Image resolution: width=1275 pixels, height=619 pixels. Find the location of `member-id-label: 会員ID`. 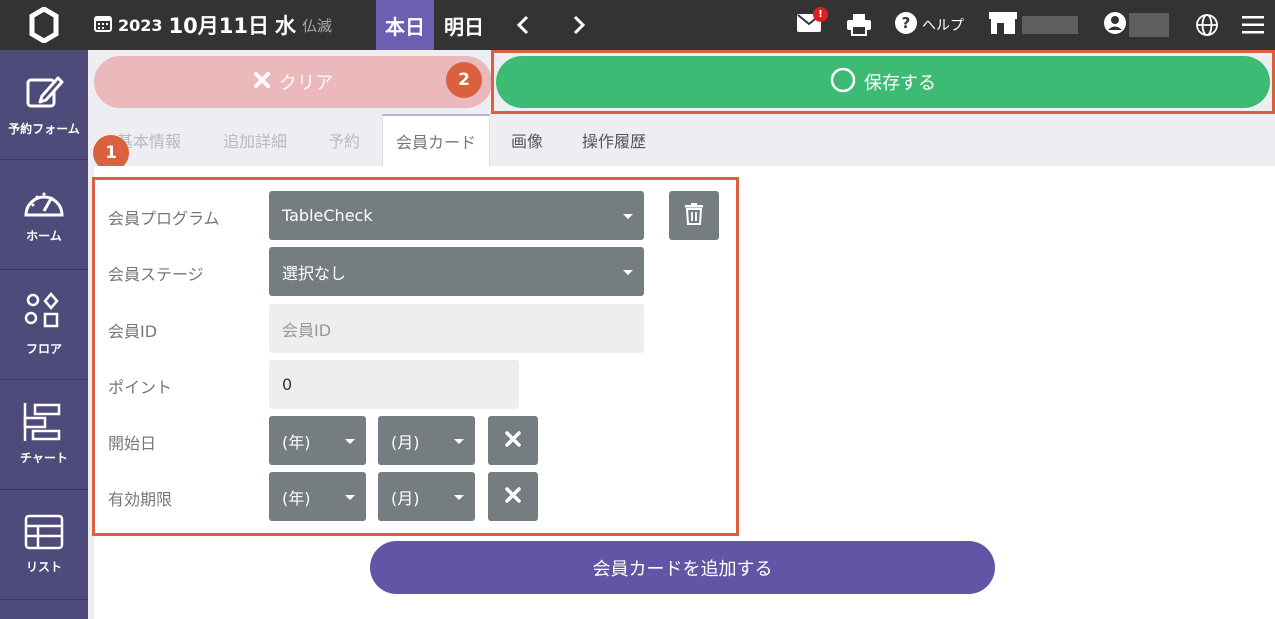

member-id-label: 会員ID is located at coordinates (133, 331).